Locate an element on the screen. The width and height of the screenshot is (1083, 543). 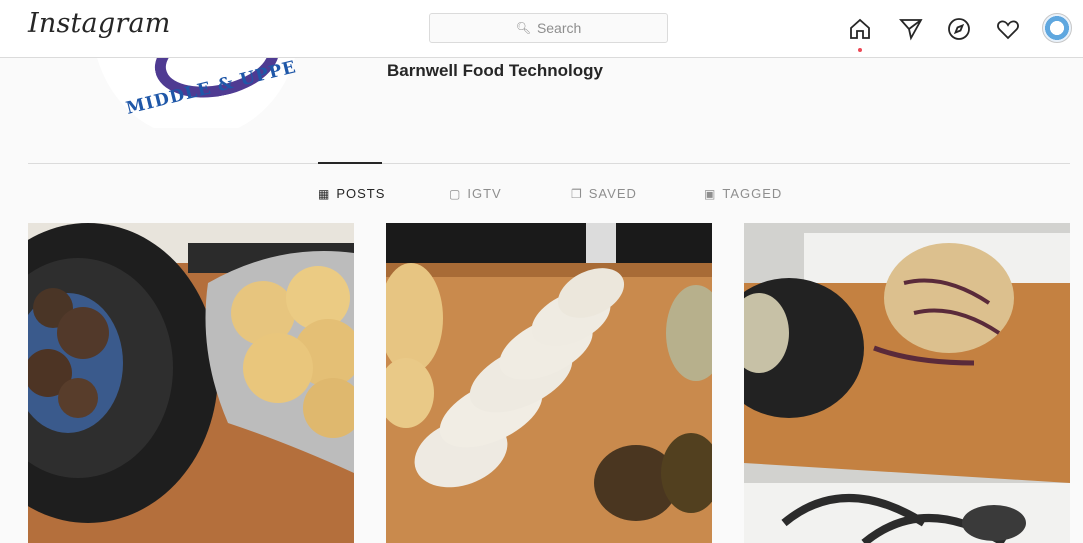
top-navigation-bar: Instagram 🔍︎ Search is located at coordinates (541, 29).